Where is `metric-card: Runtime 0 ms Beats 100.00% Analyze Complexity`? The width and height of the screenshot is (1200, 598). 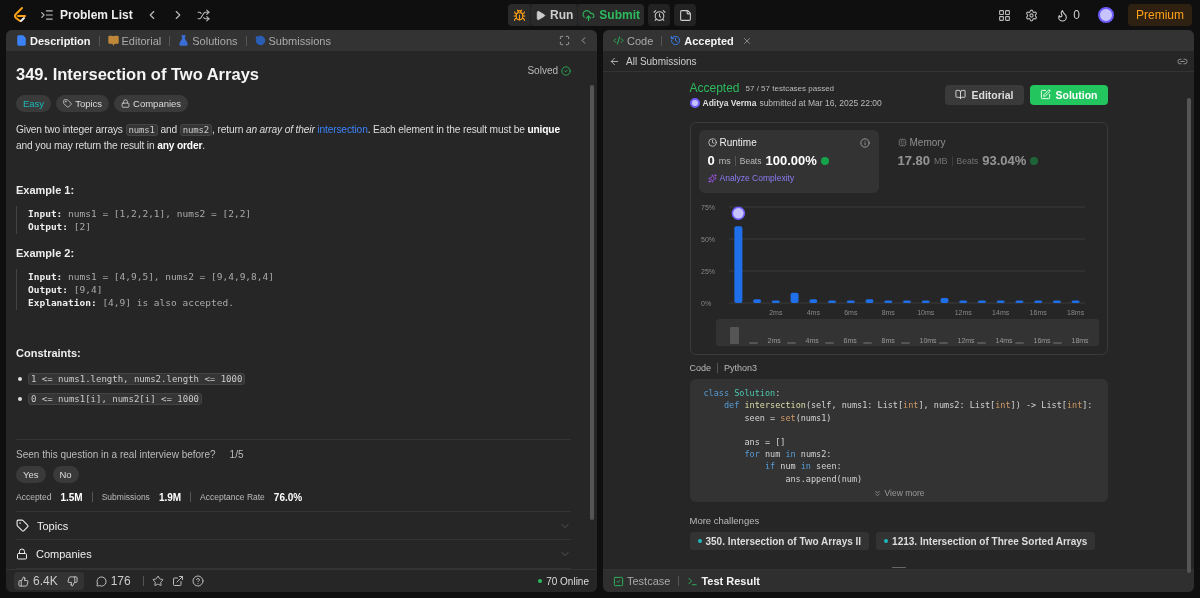
metric-card: Runtime 0 ms Beats 100.00% Analyze Complexity is located at coordinates (788, 161).